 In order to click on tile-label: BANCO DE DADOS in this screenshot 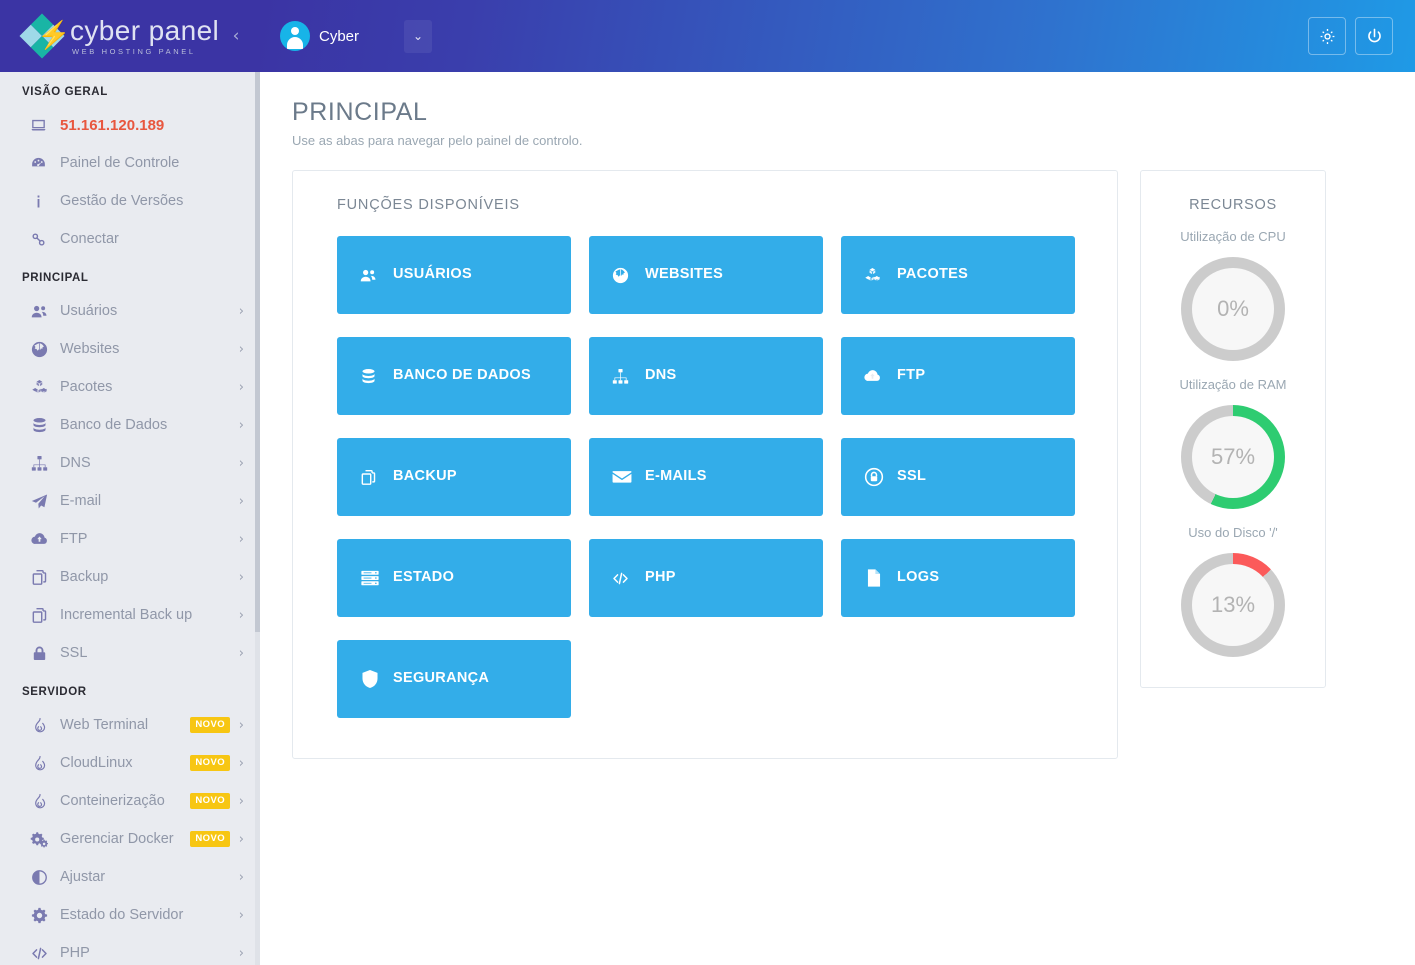, I will do `click(462, 375)`.